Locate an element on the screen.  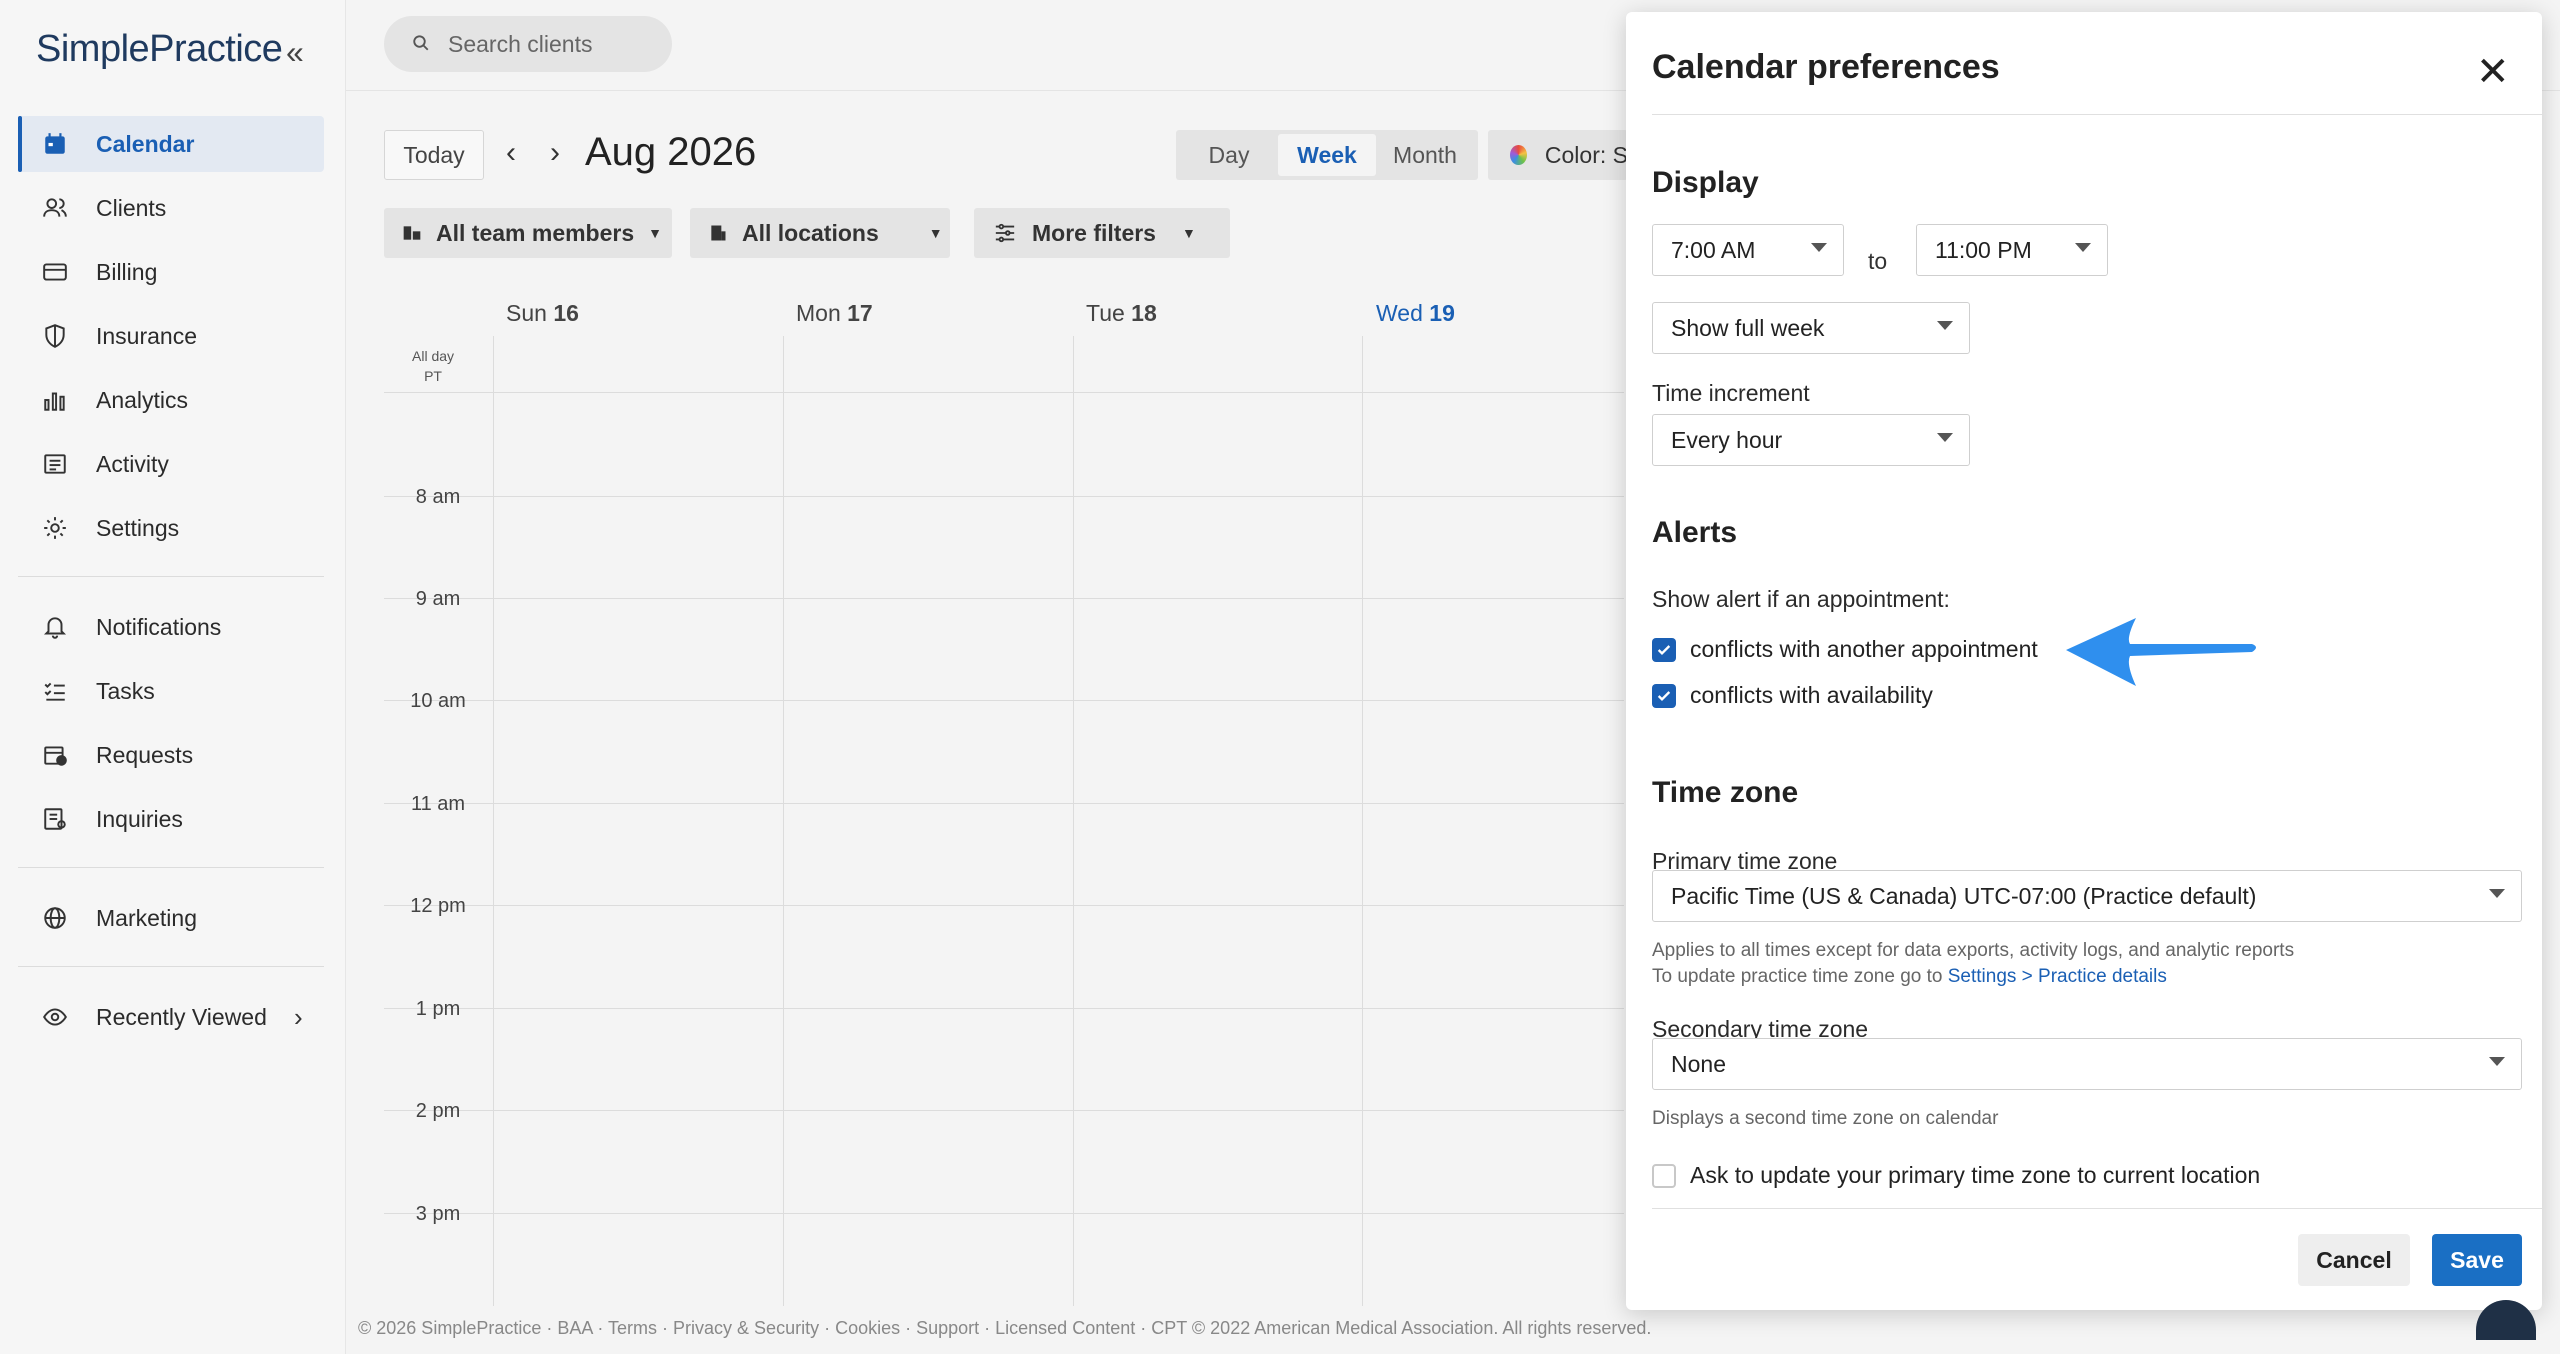
search-input: Search clients is located at coordinates (528, 44).